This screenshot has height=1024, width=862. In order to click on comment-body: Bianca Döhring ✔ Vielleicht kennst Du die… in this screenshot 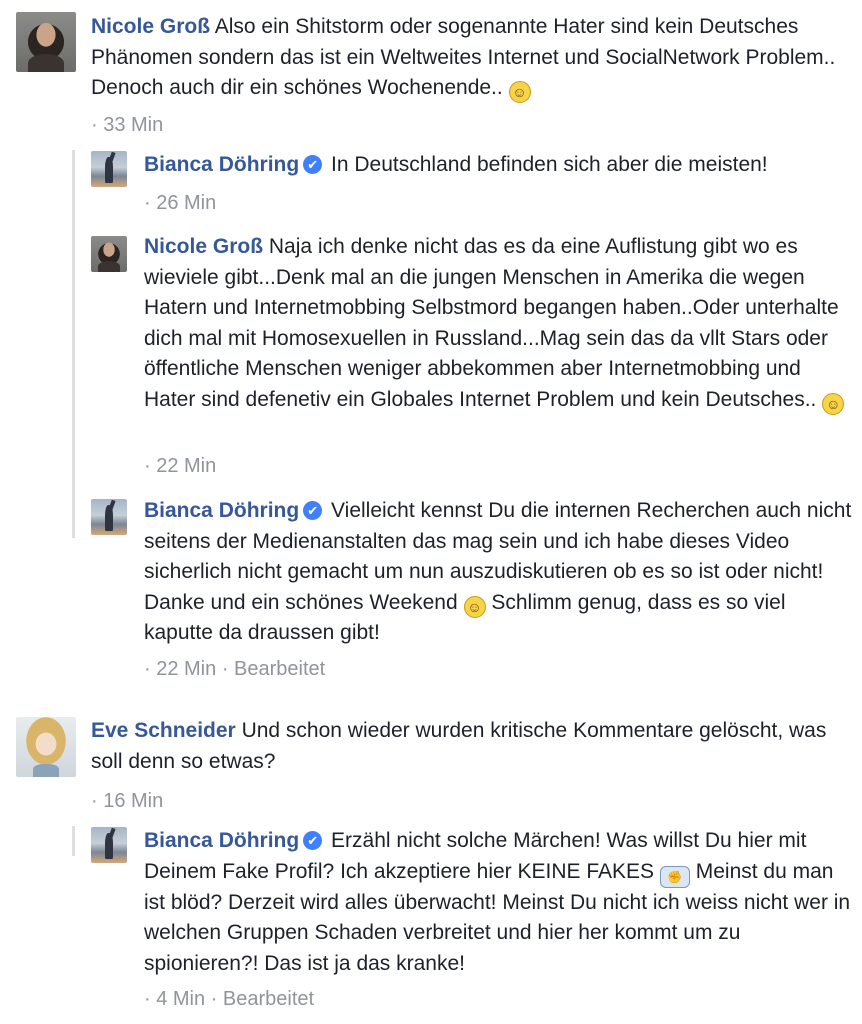, I will do `click(499, 572)`.